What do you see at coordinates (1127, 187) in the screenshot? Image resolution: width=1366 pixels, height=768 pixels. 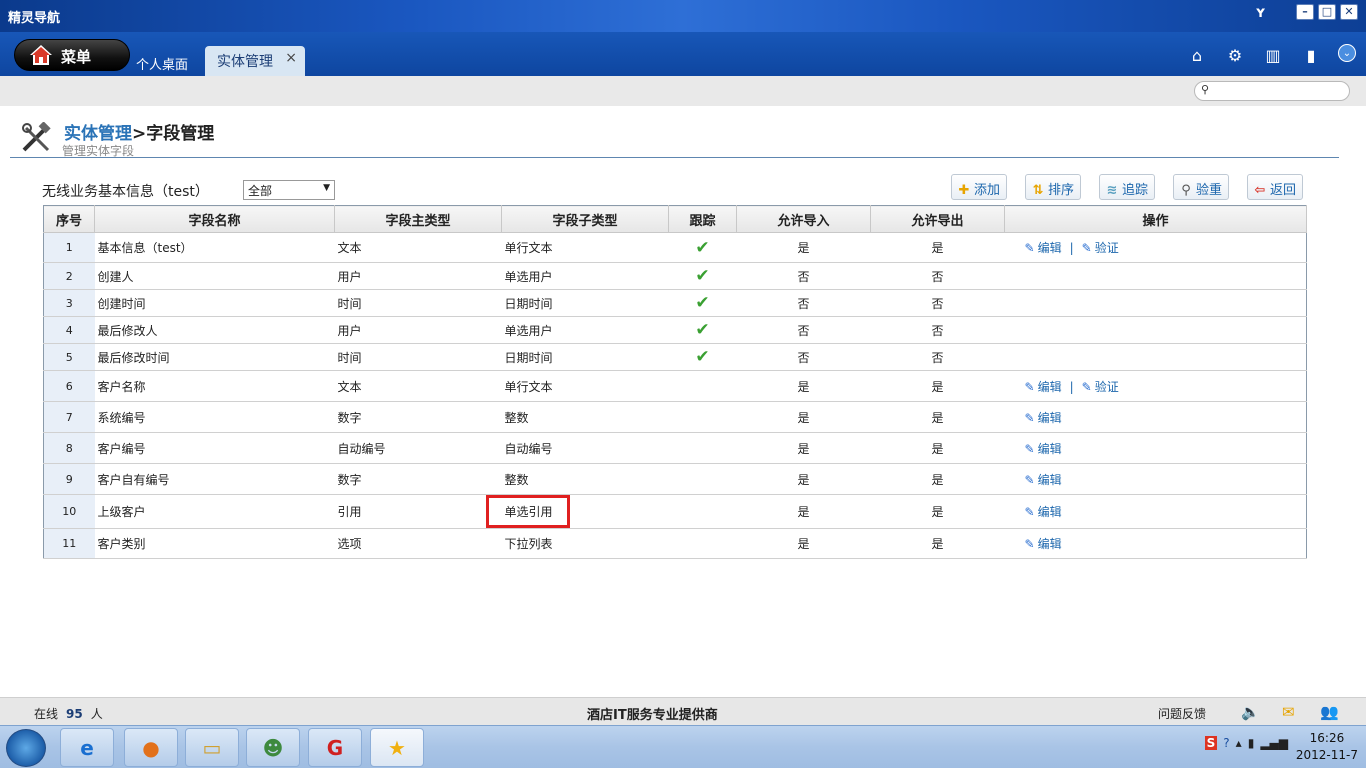 I see `track-button: ≋ 追踪` at bounding box center [1127, 187].